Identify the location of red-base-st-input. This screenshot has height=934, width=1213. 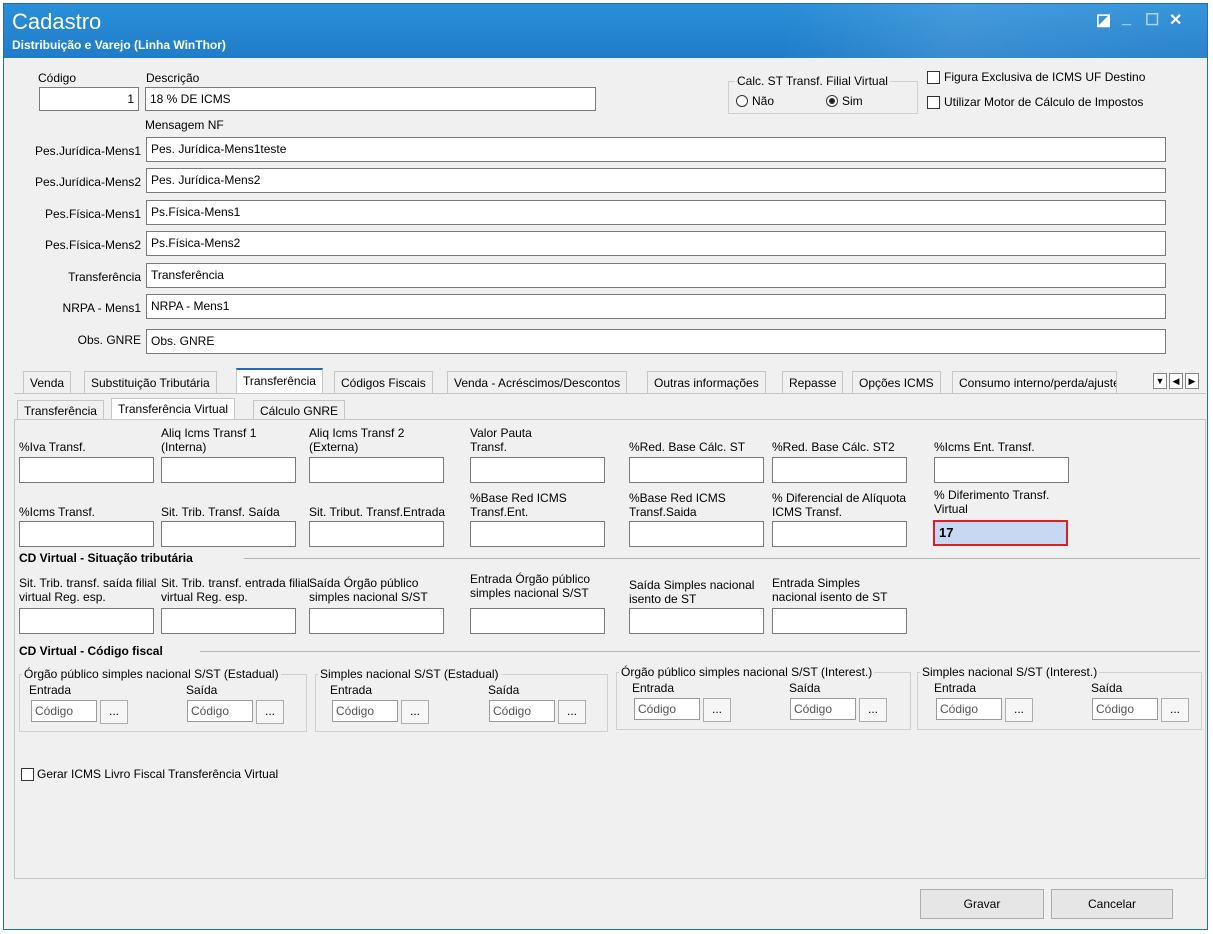
(696, 470).